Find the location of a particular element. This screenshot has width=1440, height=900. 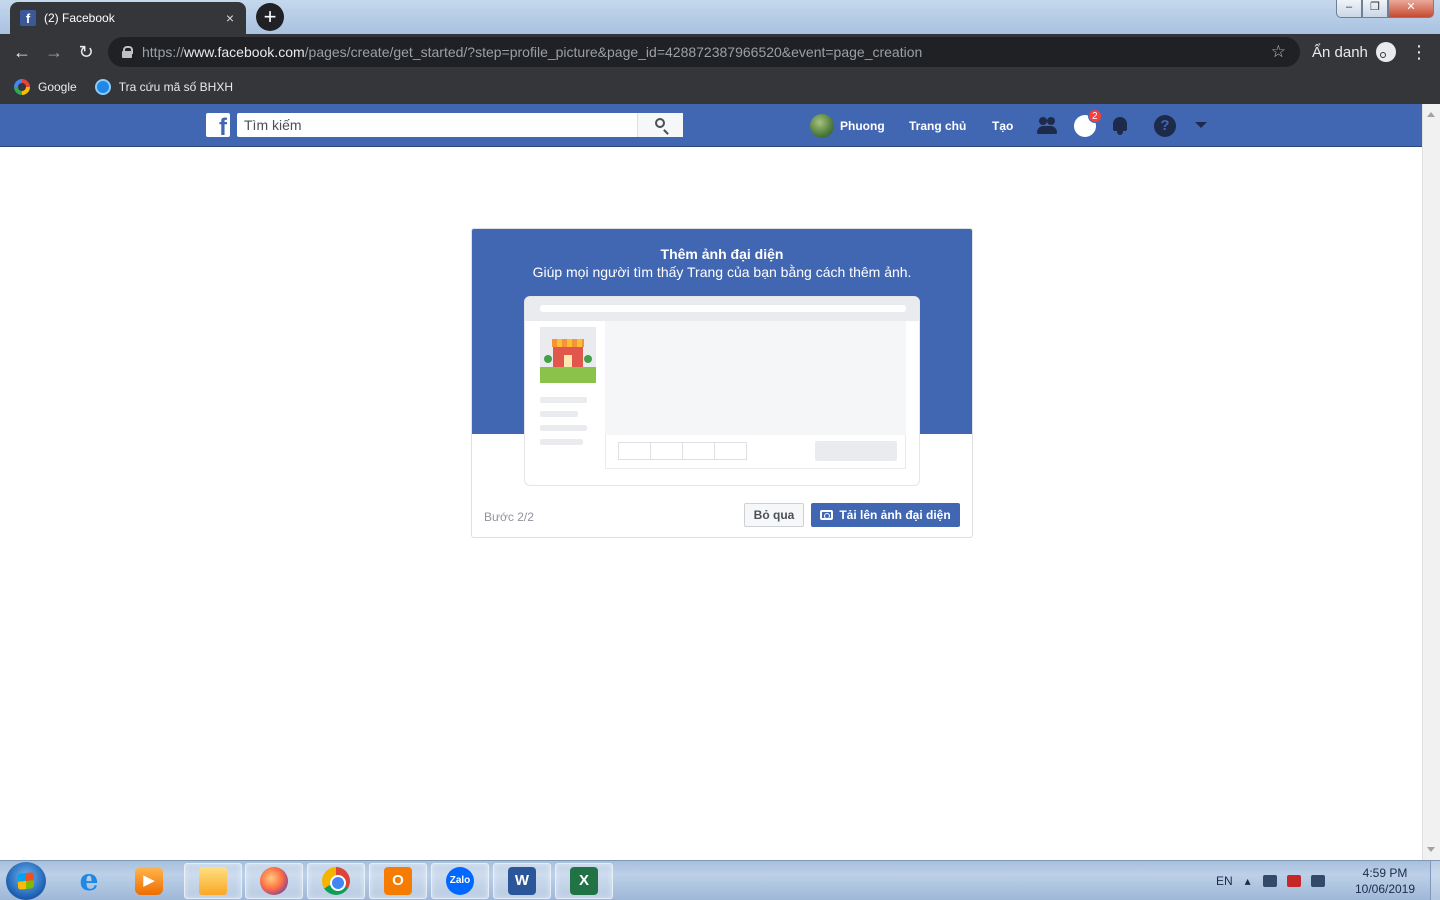

tab-title: (2) Facebook is located at coordinates (79, 18).